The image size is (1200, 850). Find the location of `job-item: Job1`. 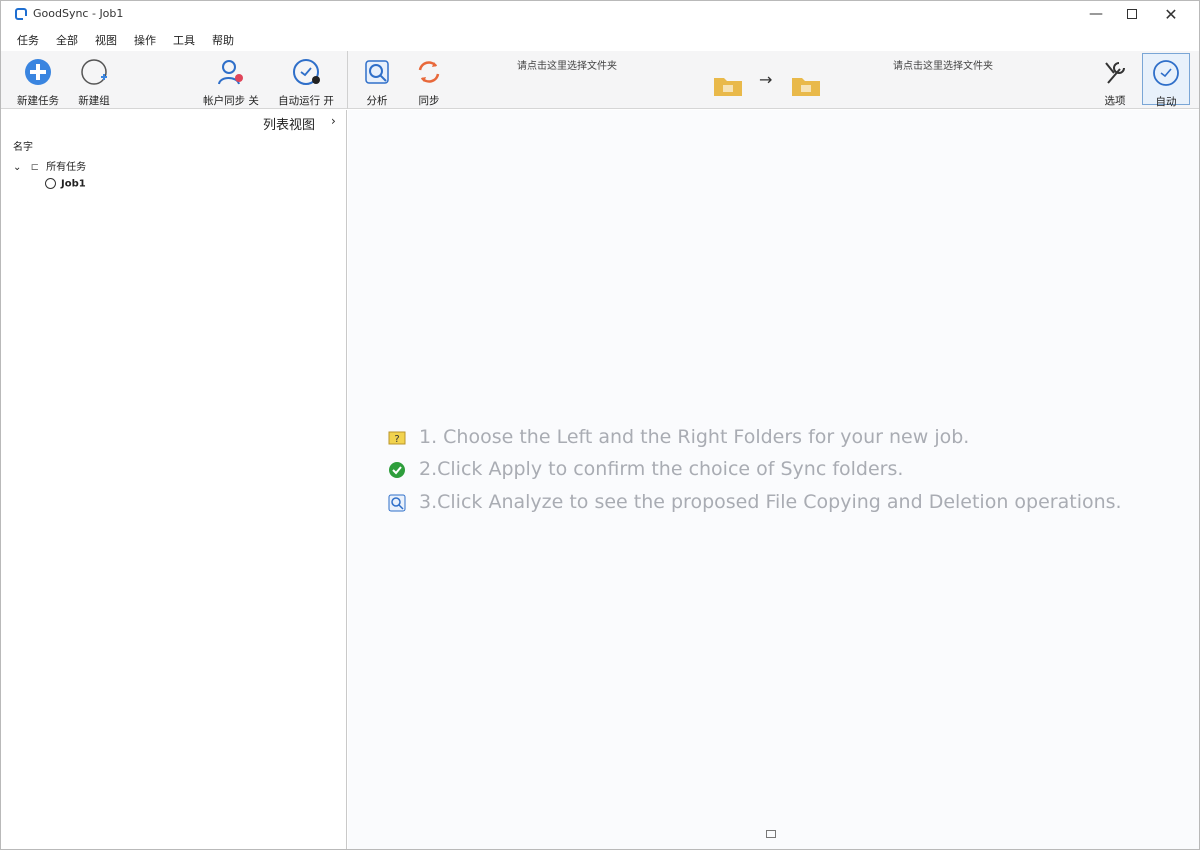

job-item: Job1 is located at coordinates (65, 184).